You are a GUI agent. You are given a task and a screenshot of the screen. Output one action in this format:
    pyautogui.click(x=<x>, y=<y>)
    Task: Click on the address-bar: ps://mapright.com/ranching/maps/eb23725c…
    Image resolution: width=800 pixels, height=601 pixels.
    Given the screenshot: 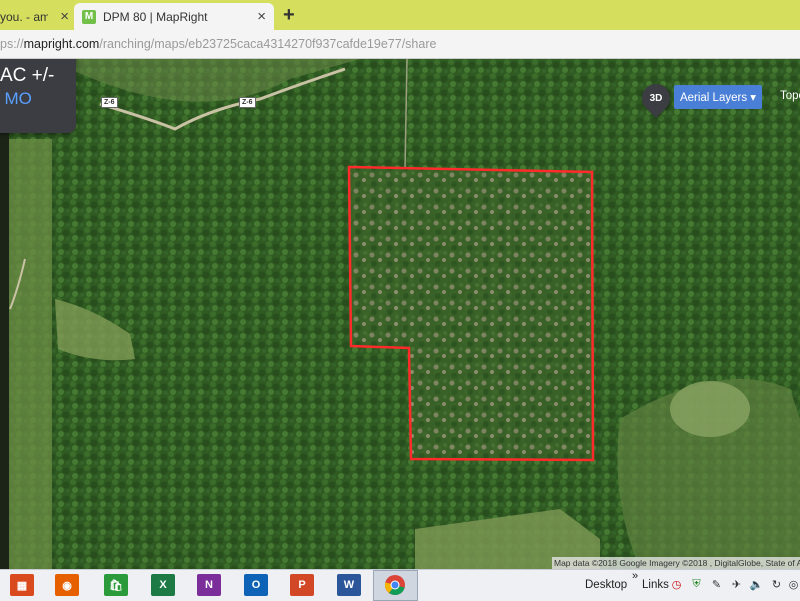 What is the action you would take?
    pyautogui.click(x=400, y=44)
    